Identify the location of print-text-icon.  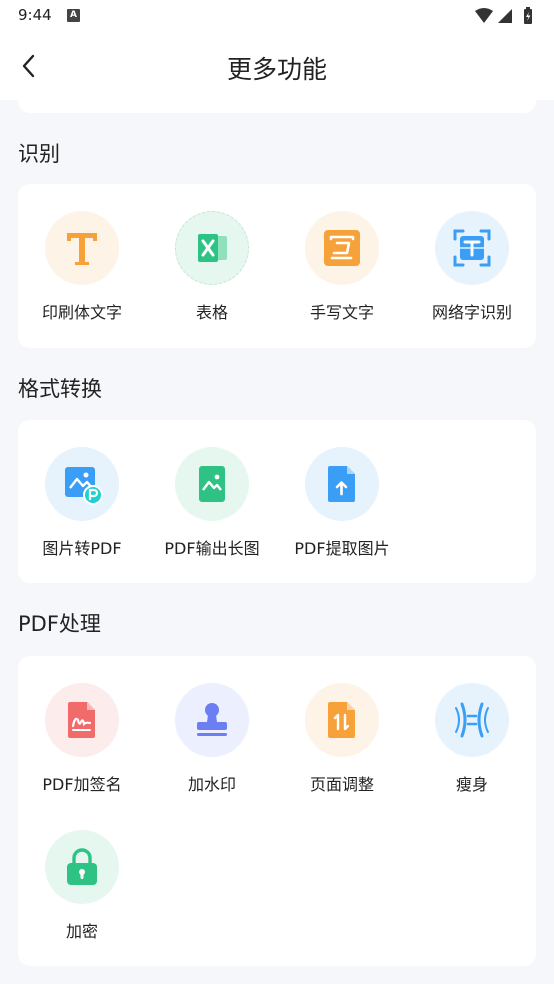
(82, 248).